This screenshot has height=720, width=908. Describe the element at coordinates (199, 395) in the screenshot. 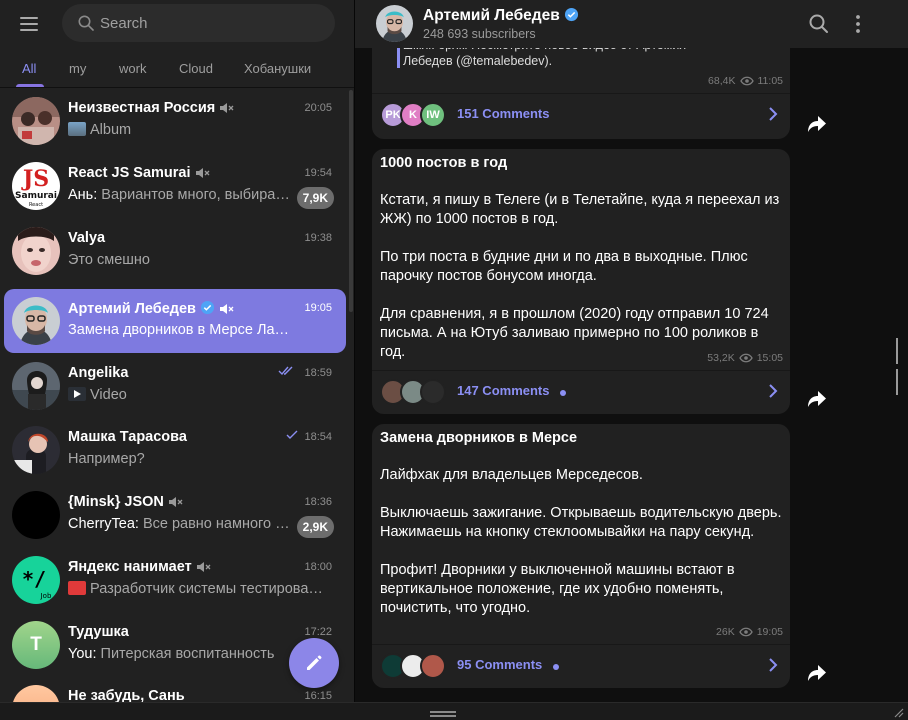

I see `chat-preview: Video` at that location.